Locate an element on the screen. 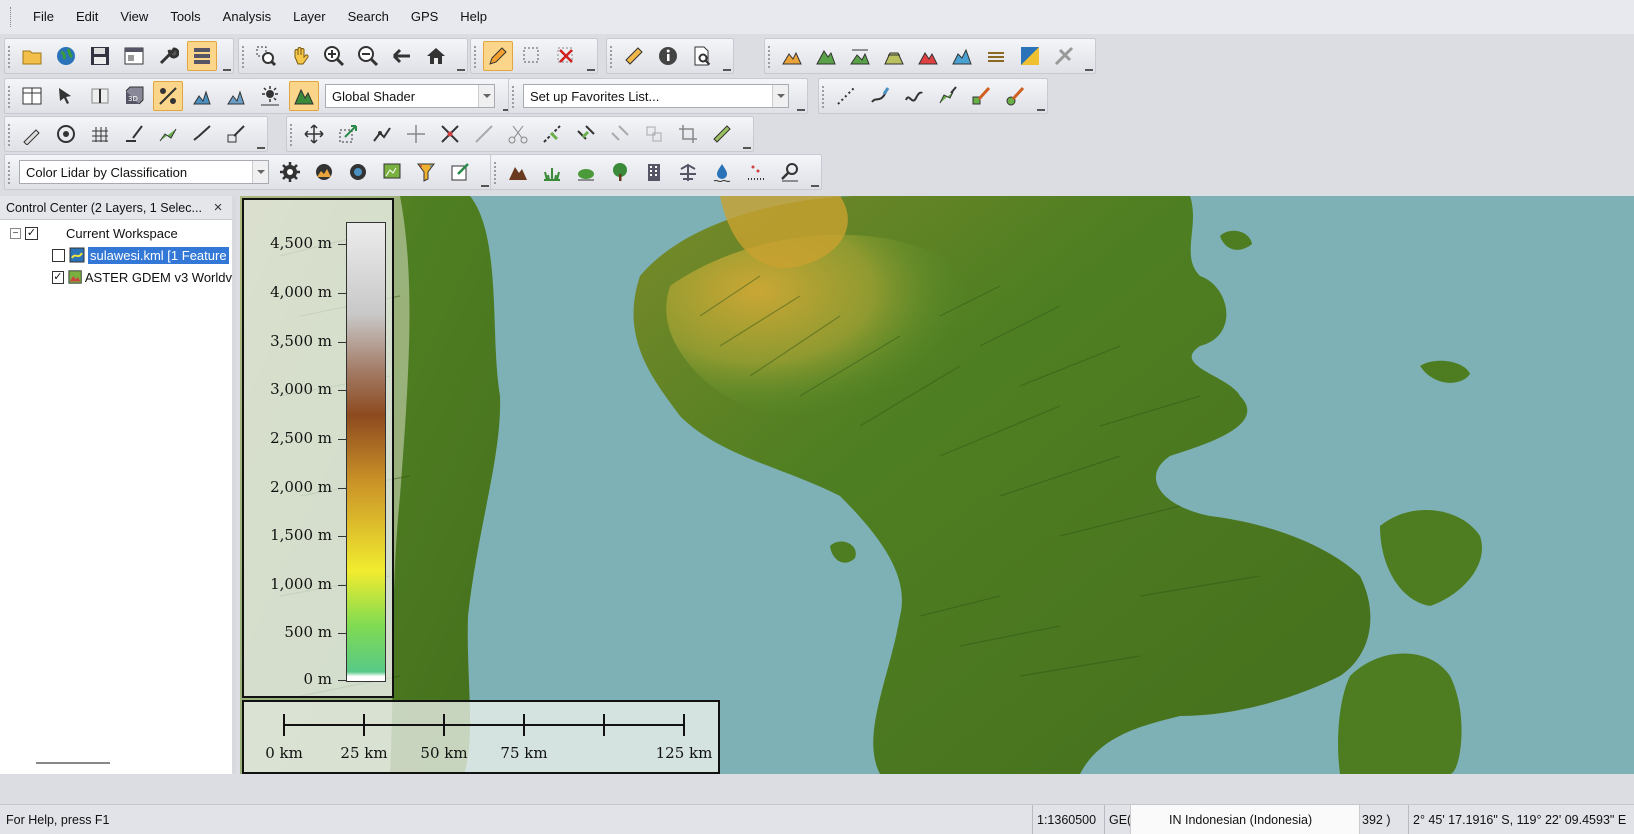 This screenshot has height=834, width=1634. create-buffer-button is located at coordinates (168, 134).